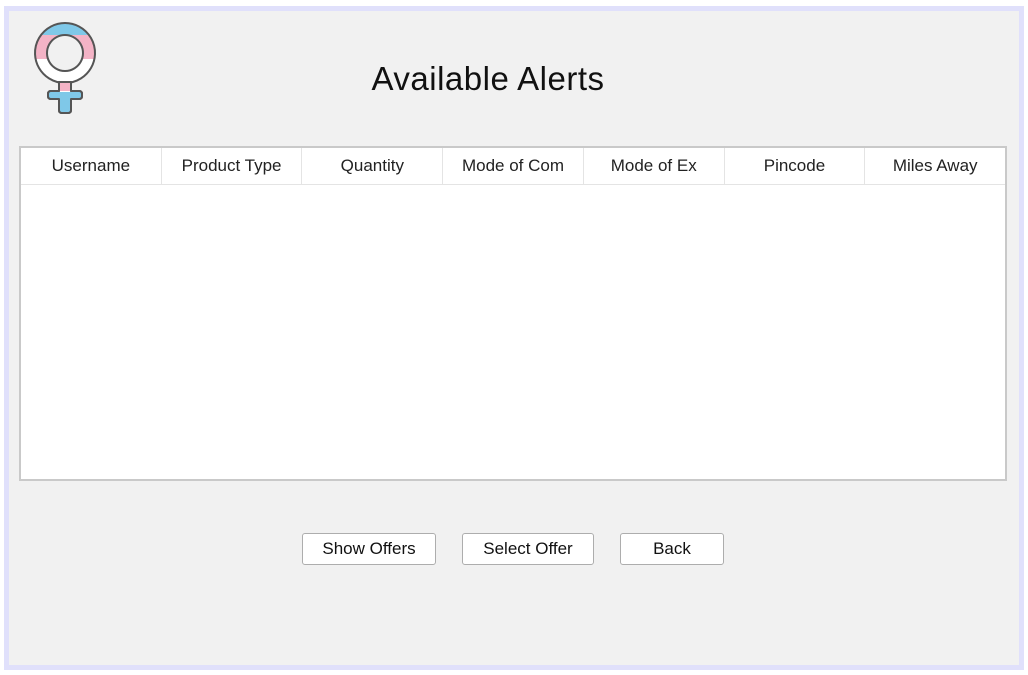 The image size is (1028, 675). I want to click on female-symbol-icon, so click(65, 69).